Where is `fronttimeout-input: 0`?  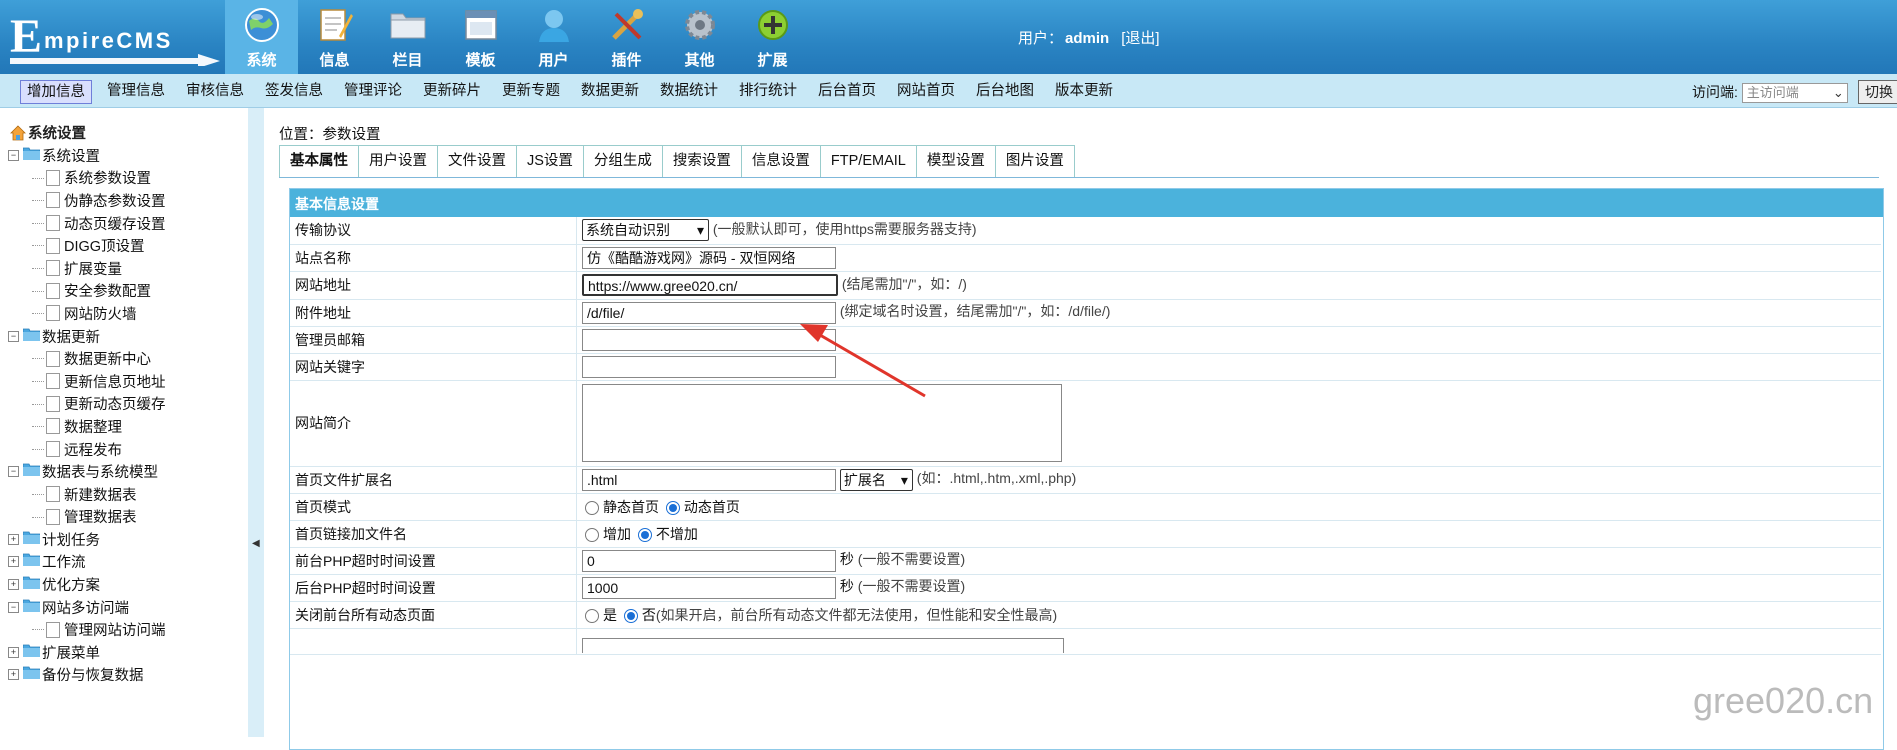
fronttimeout-input: 0 is located at coordinates (709, 560).